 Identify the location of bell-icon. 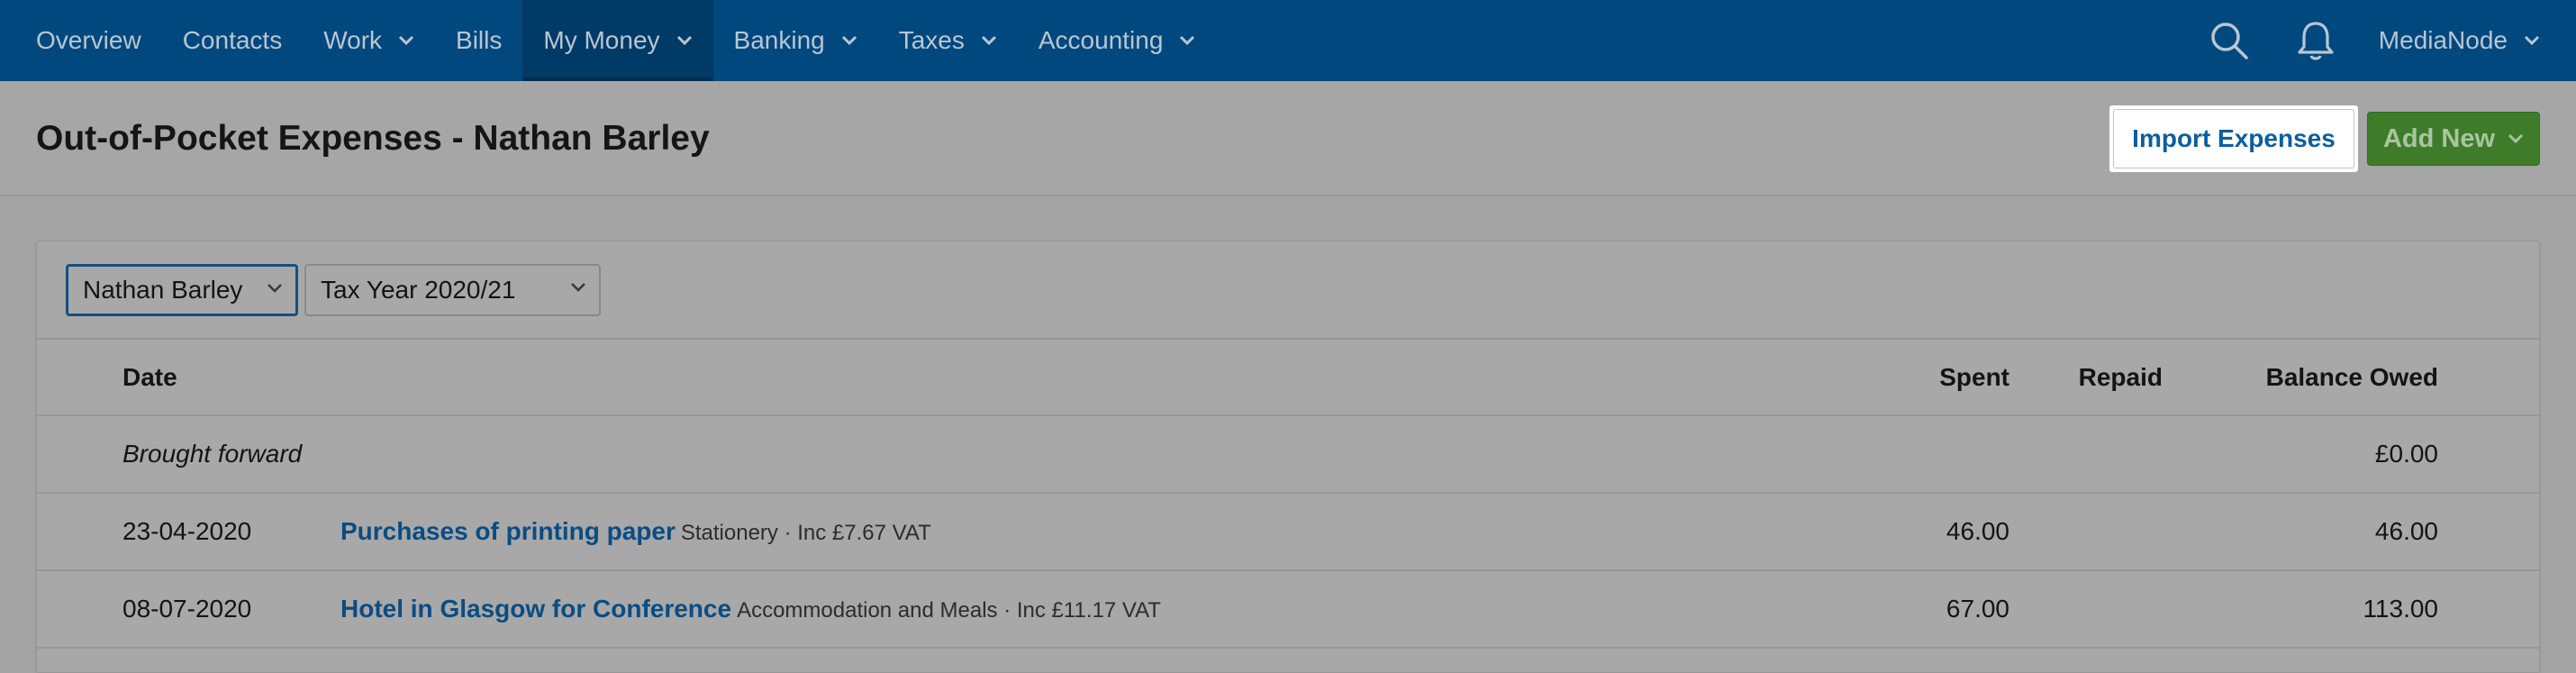
(2316, 40).